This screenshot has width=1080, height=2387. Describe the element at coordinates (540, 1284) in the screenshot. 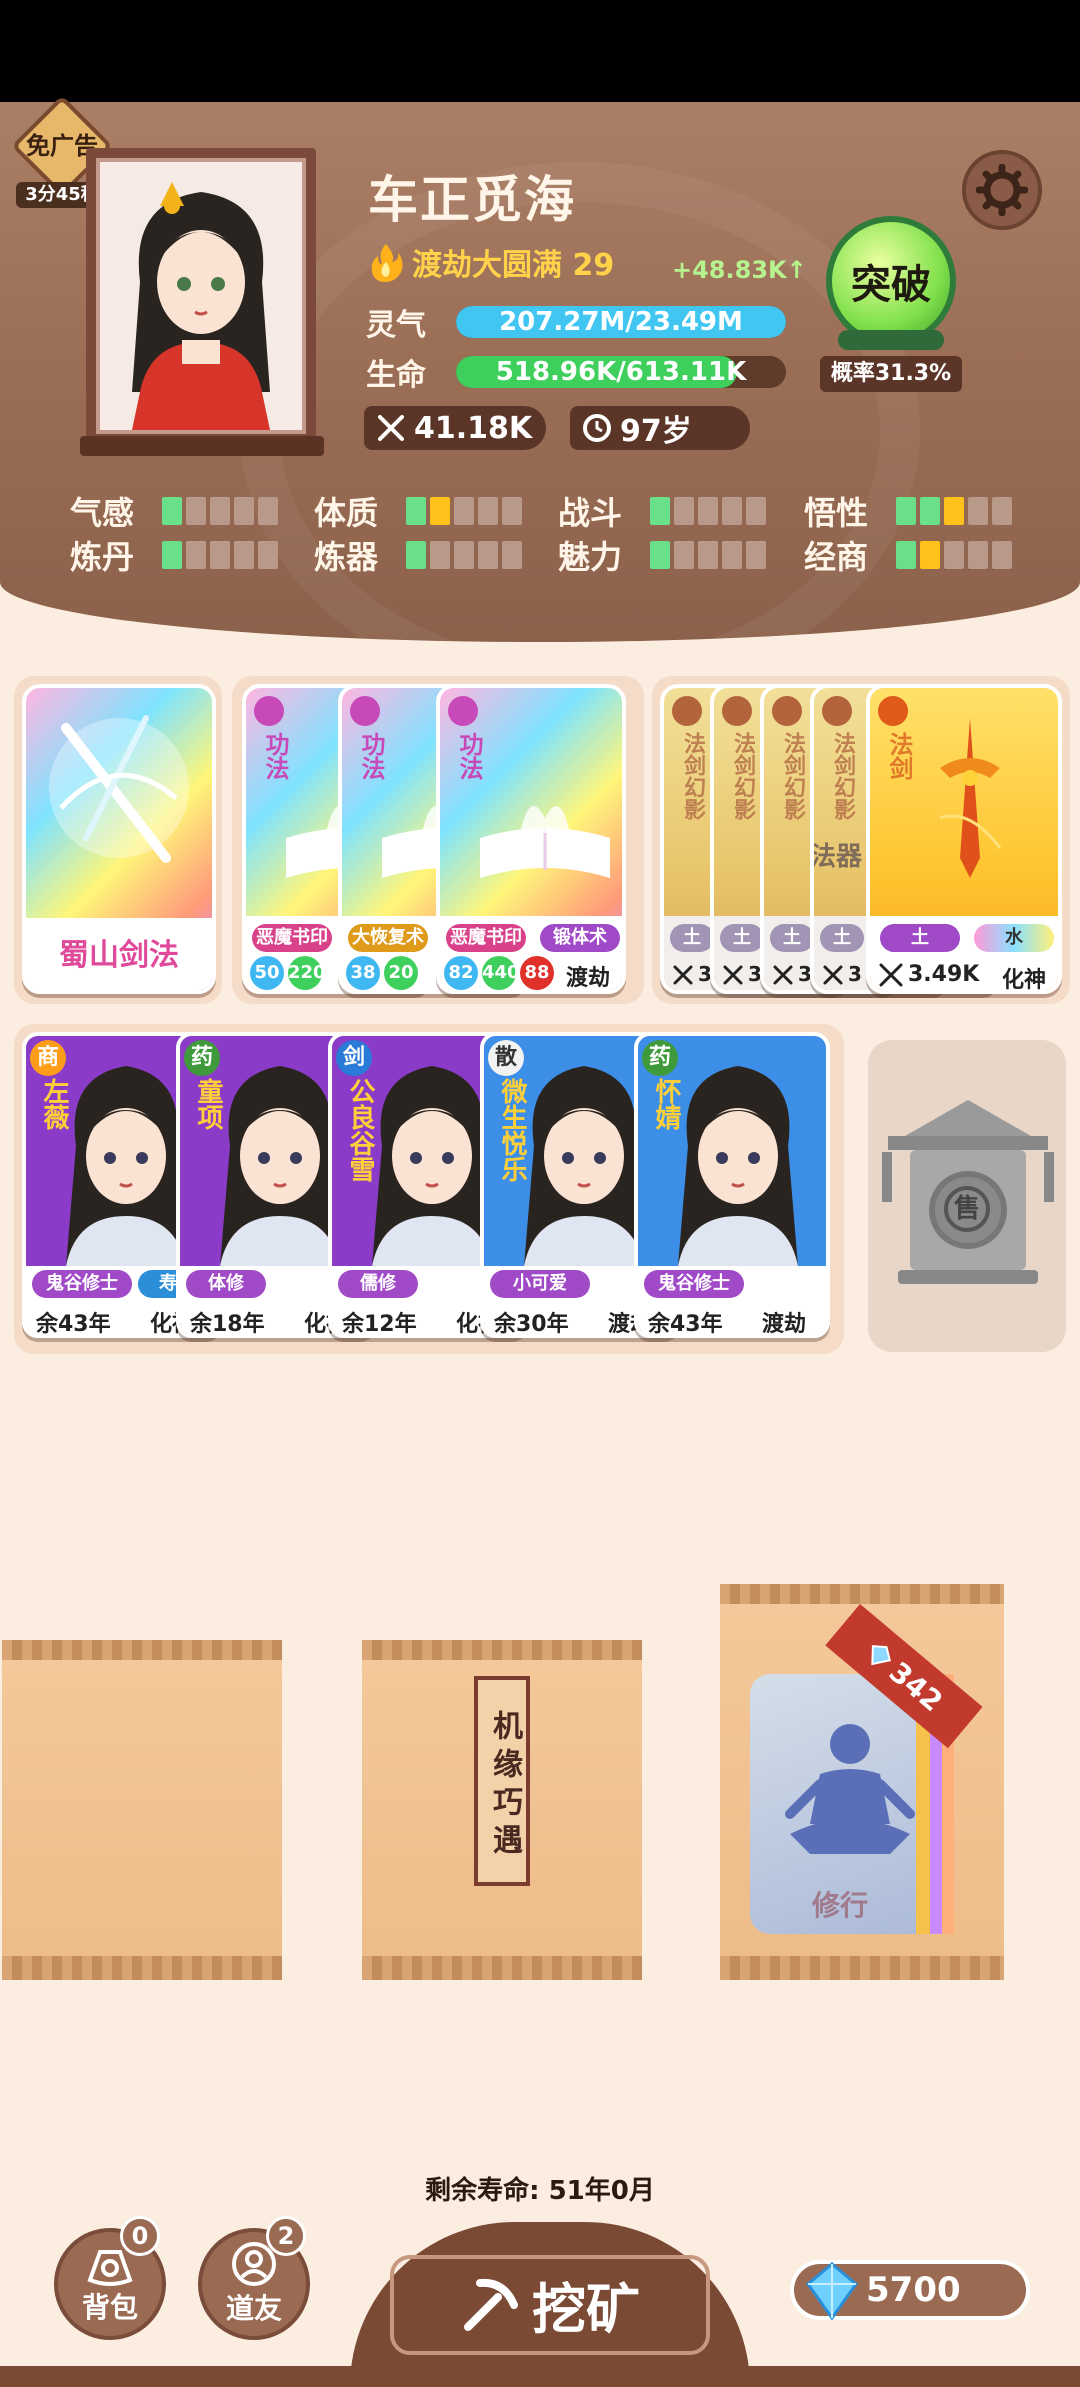

I see `companion-tag: 小可爱` at that location.